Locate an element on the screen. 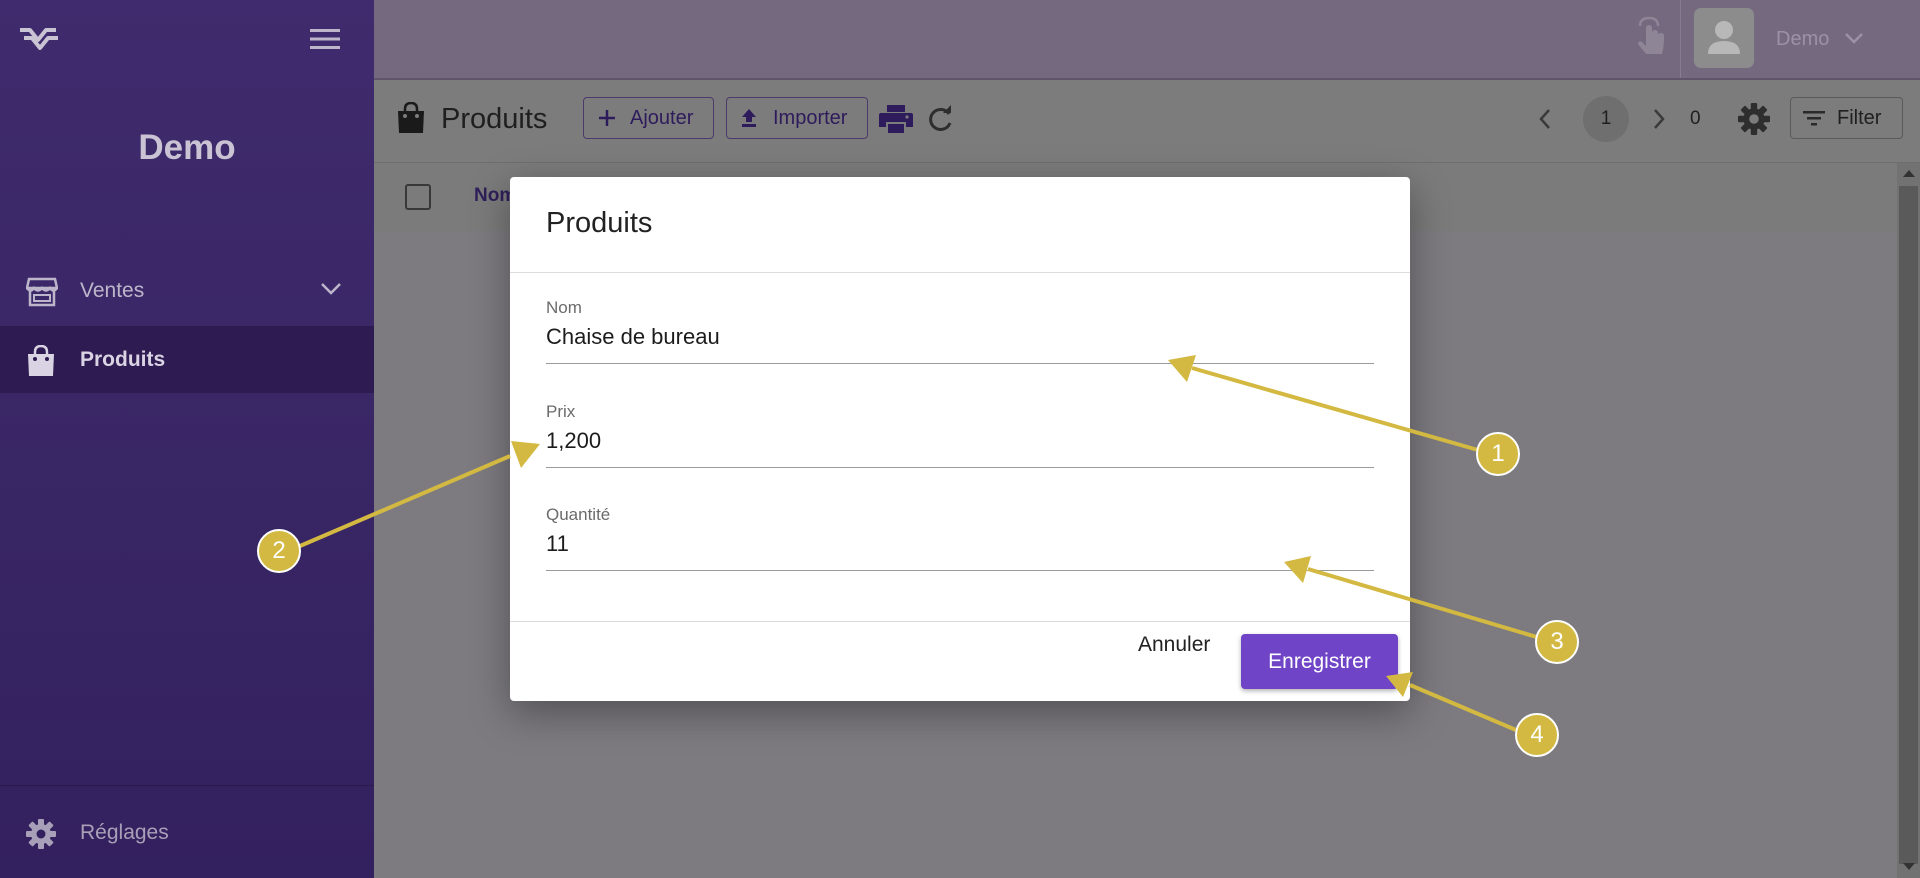 The width and height of the screenshot is (1920, 878). scroll-down-icon is located at coordinates (1909, 867).